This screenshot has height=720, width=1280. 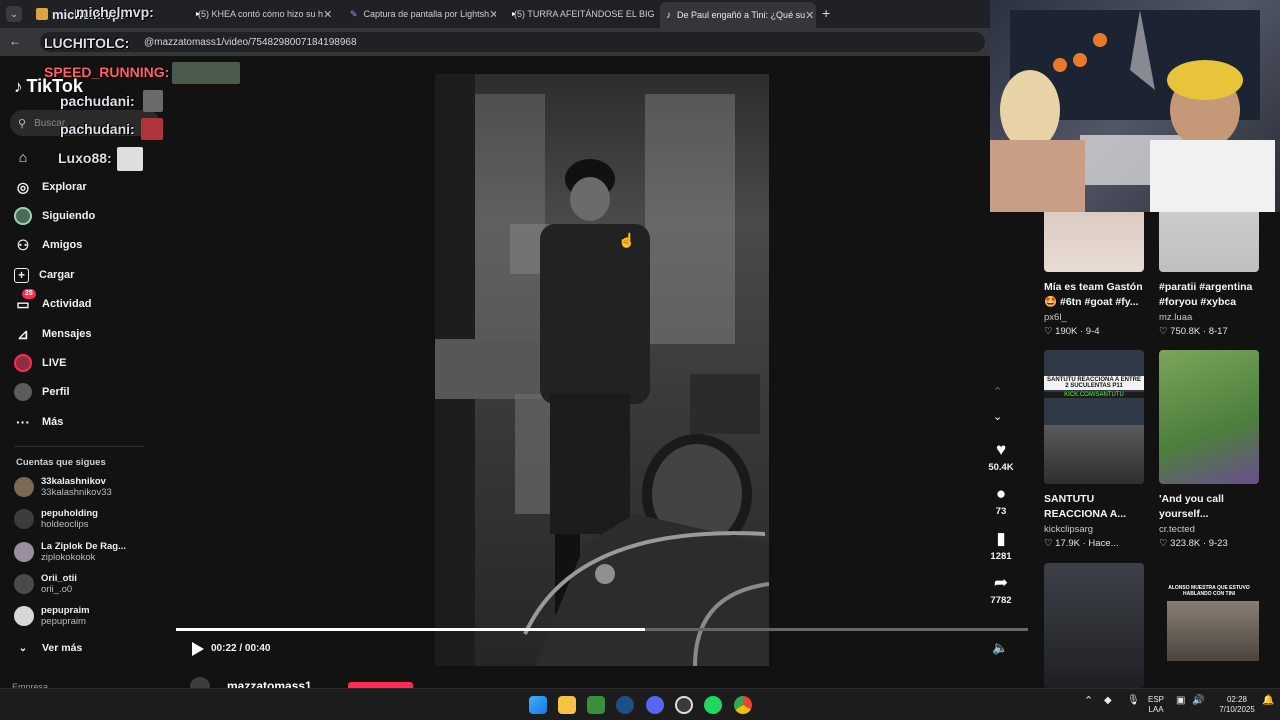 I want to click on volume-icon: 🔈, so click(x=1000, y=648).